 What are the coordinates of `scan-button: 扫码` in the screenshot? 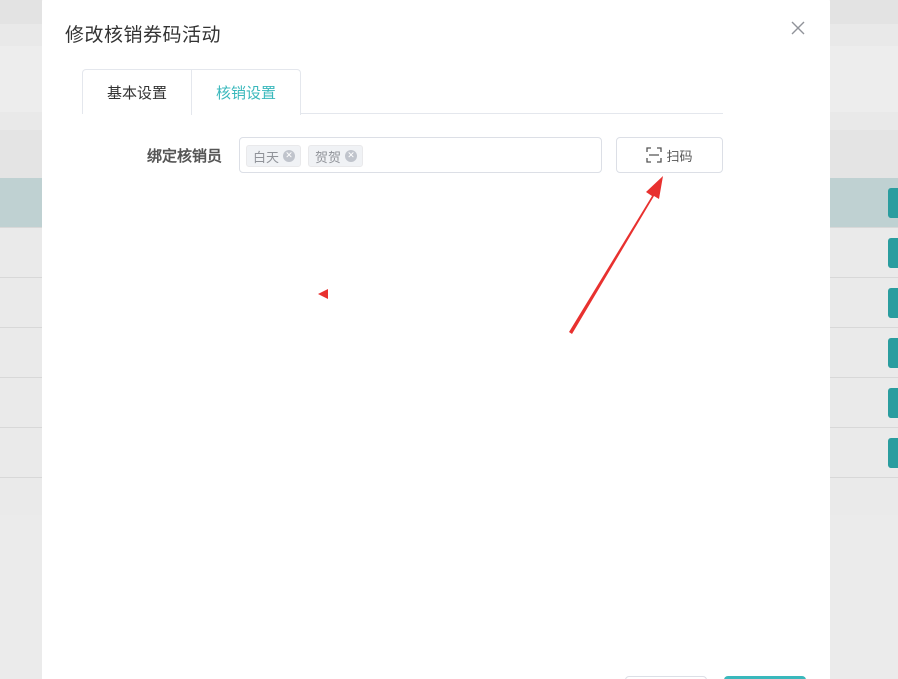 It's located at (669, 155).